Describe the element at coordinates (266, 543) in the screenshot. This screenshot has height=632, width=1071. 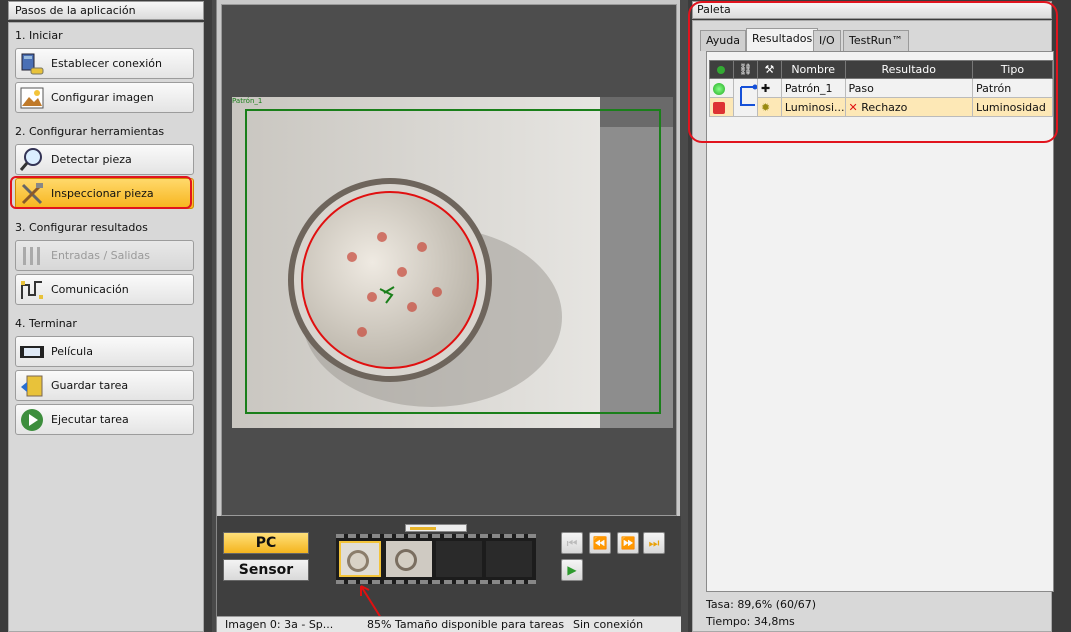
I see `pc-button: PC` at that location.